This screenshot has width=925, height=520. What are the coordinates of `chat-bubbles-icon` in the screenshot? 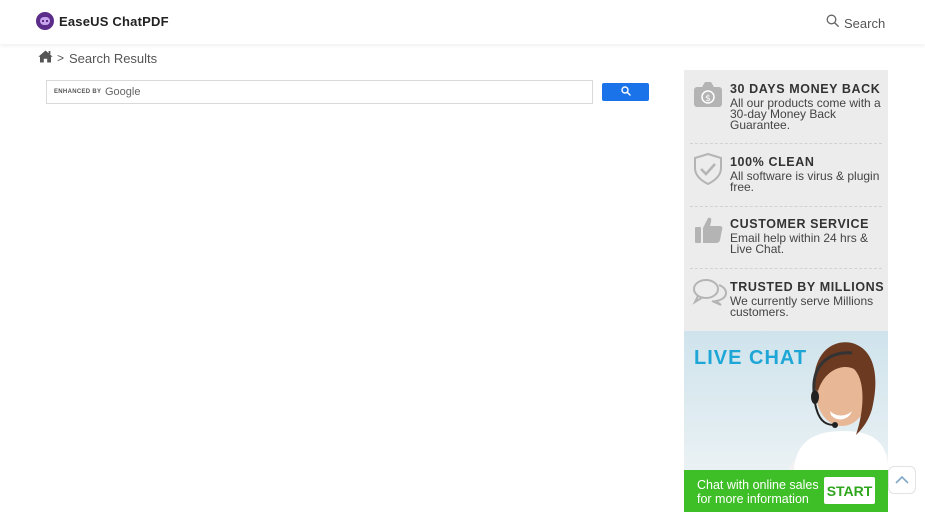 It's located at (710, 295).